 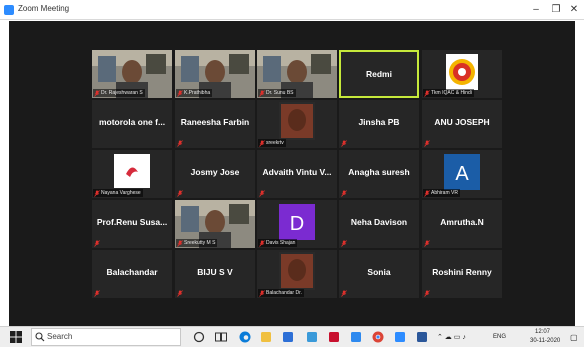 I want to click on participant-tile: Nayana Varghese, so click(x=132, y=174).